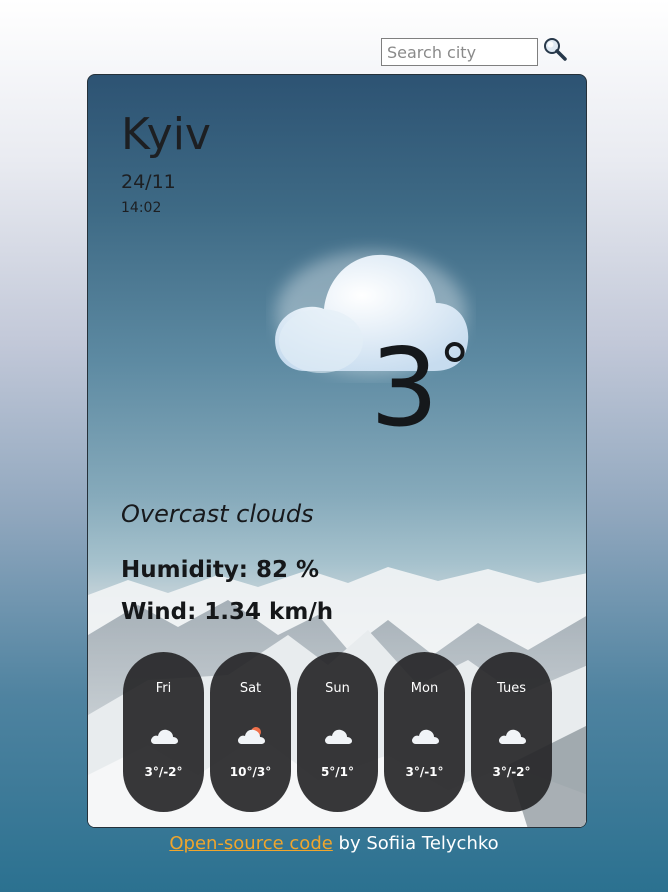 This screenshot has width=668, height=892. What do you see at coordinates (250, 843) in the screenshot?
I see `source-code-link: Open-source code` at bounding box center [250, 843].